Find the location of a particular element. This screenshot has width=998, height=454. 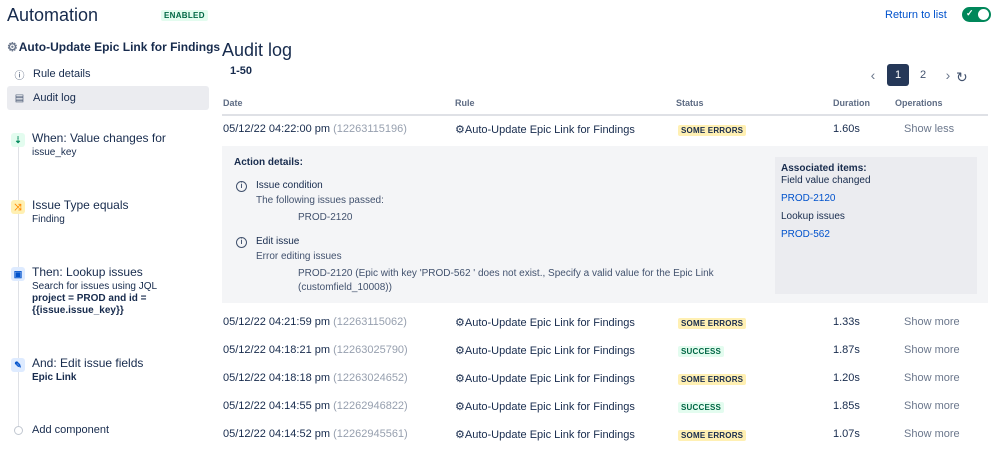

row-id: (12262946822) is located at coordinates (370, 406).